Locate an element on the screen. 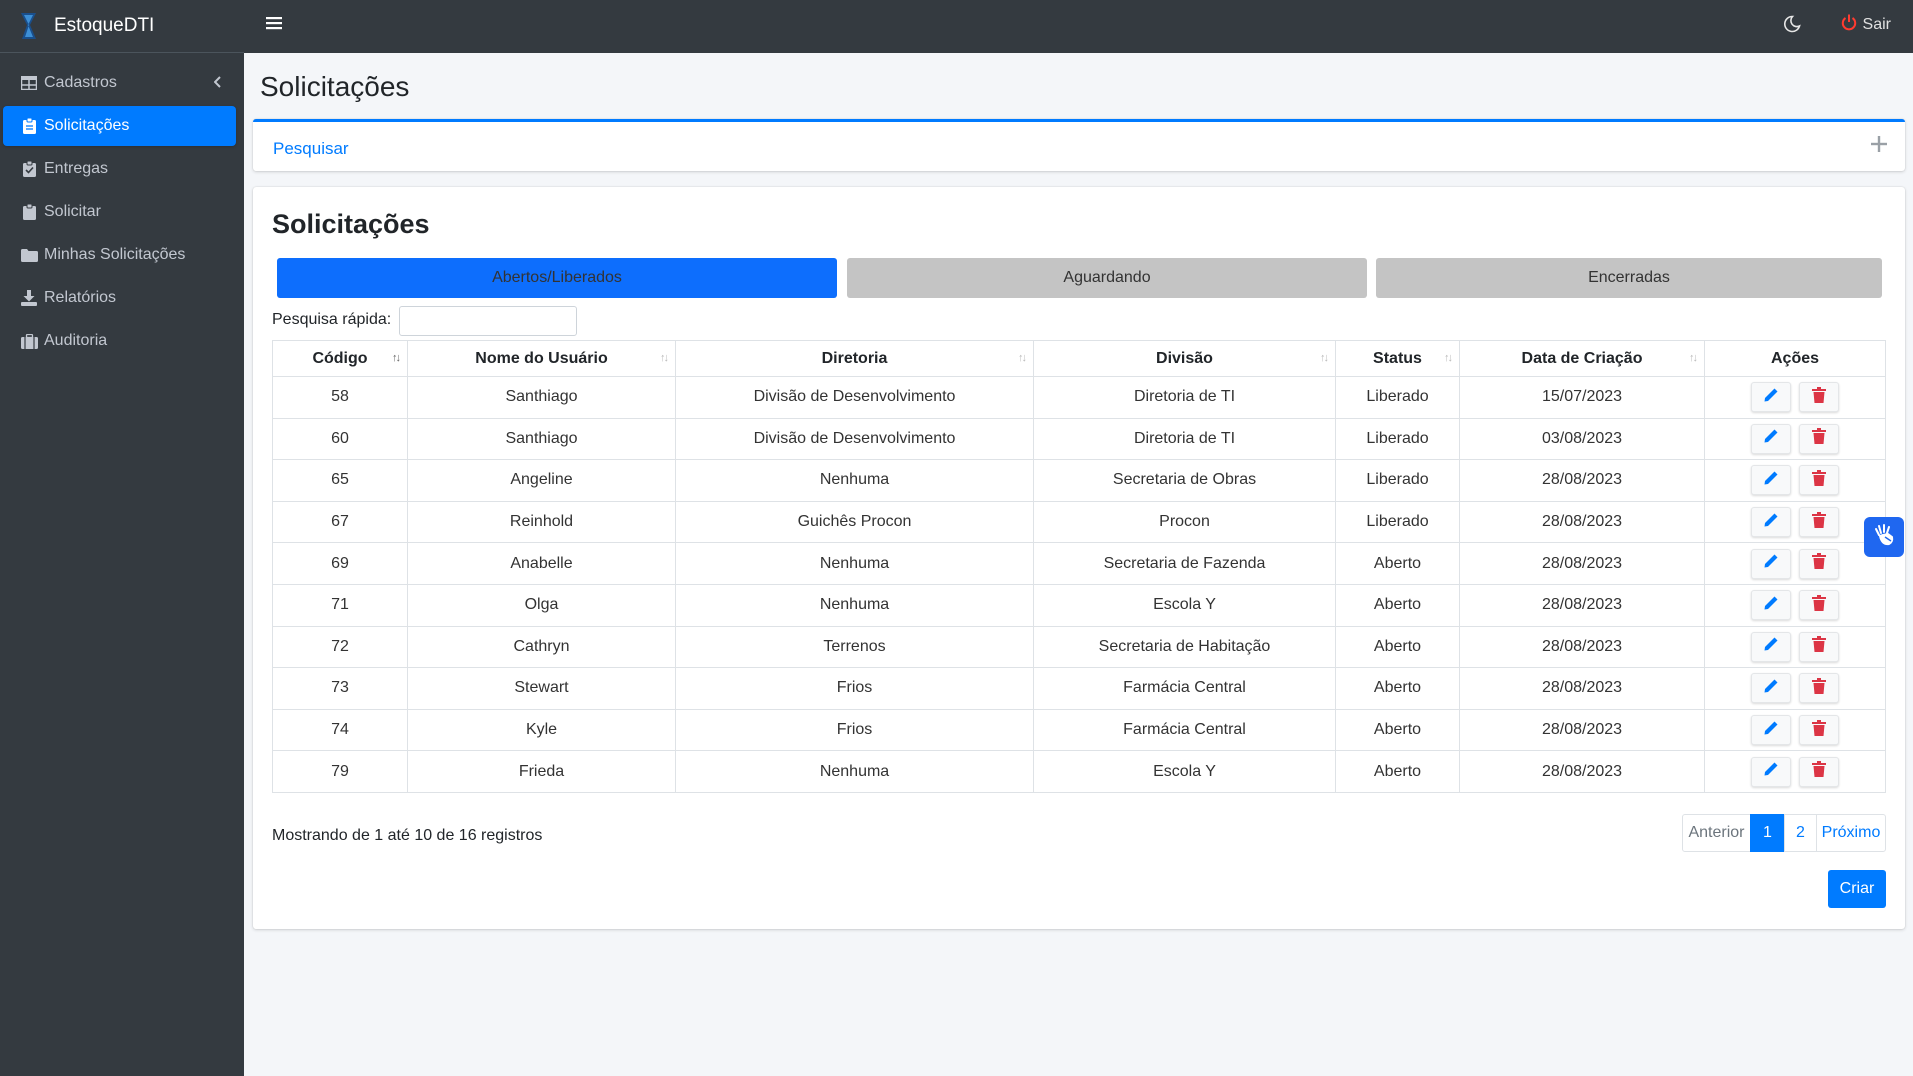 This screenshot has width=1913, height=1076. cell-divisao: Farmácia Central is located at coordinates (1184, 688).